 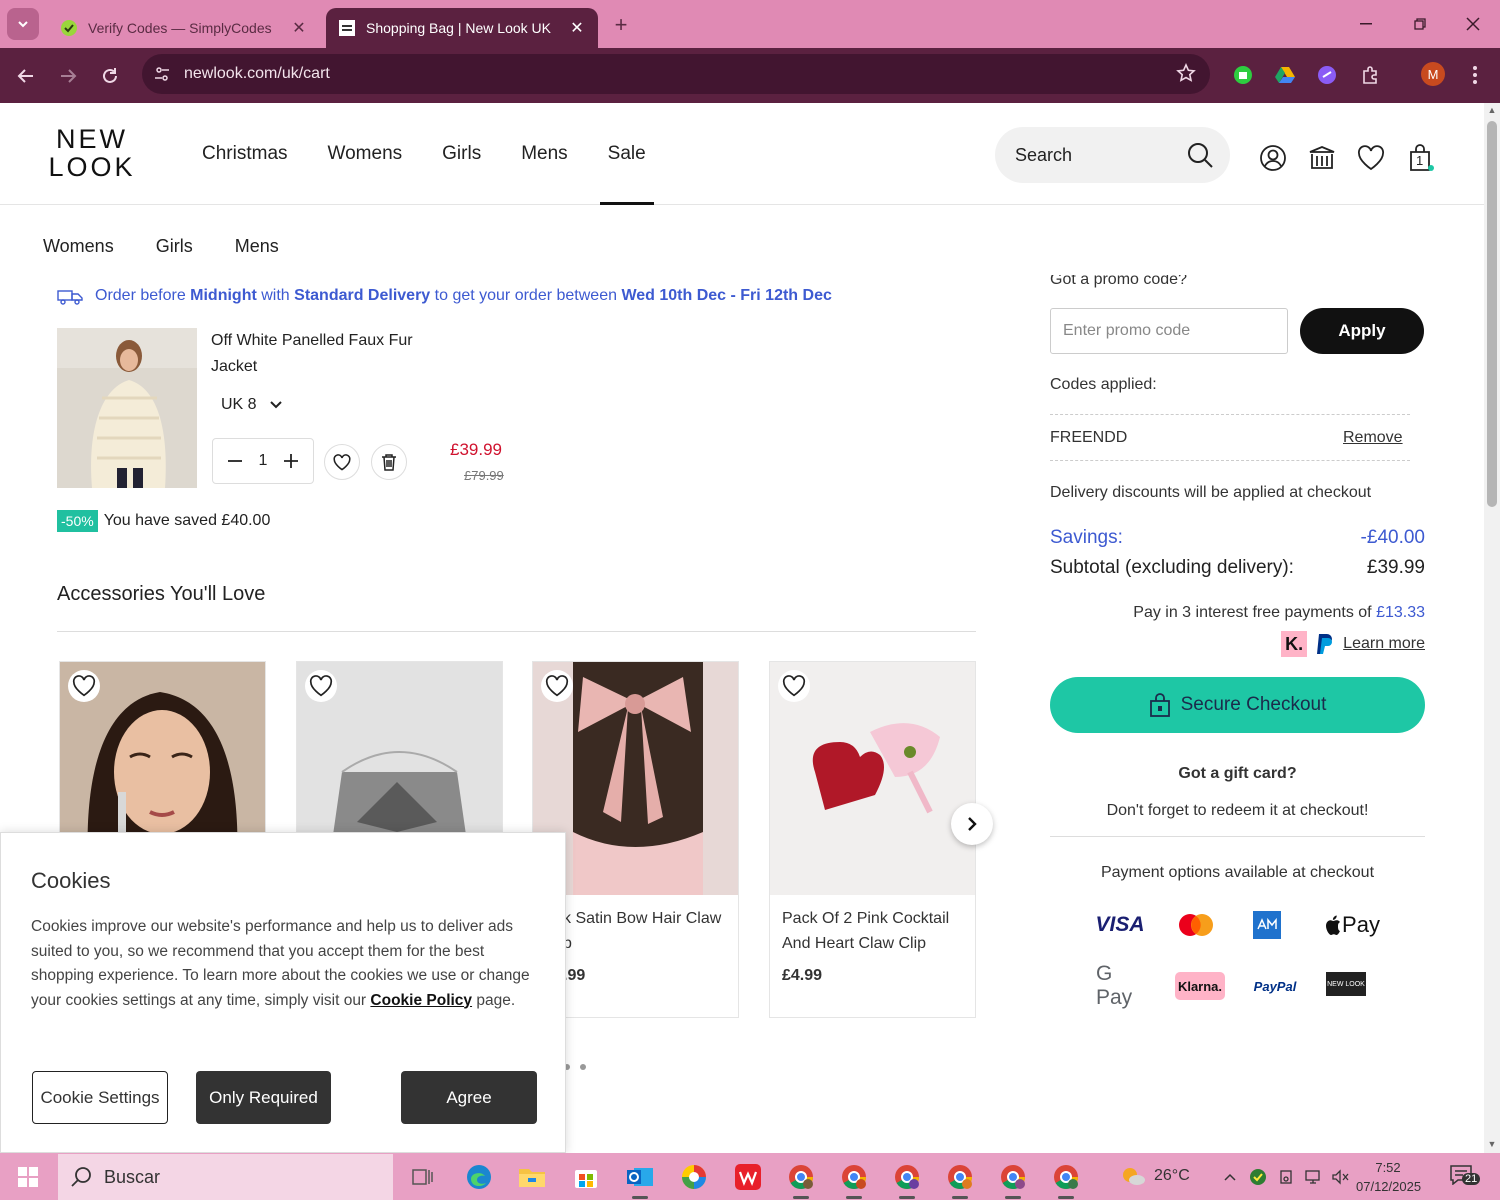 I want to click on nav-mens: Mens, so click(x=544, y=154).